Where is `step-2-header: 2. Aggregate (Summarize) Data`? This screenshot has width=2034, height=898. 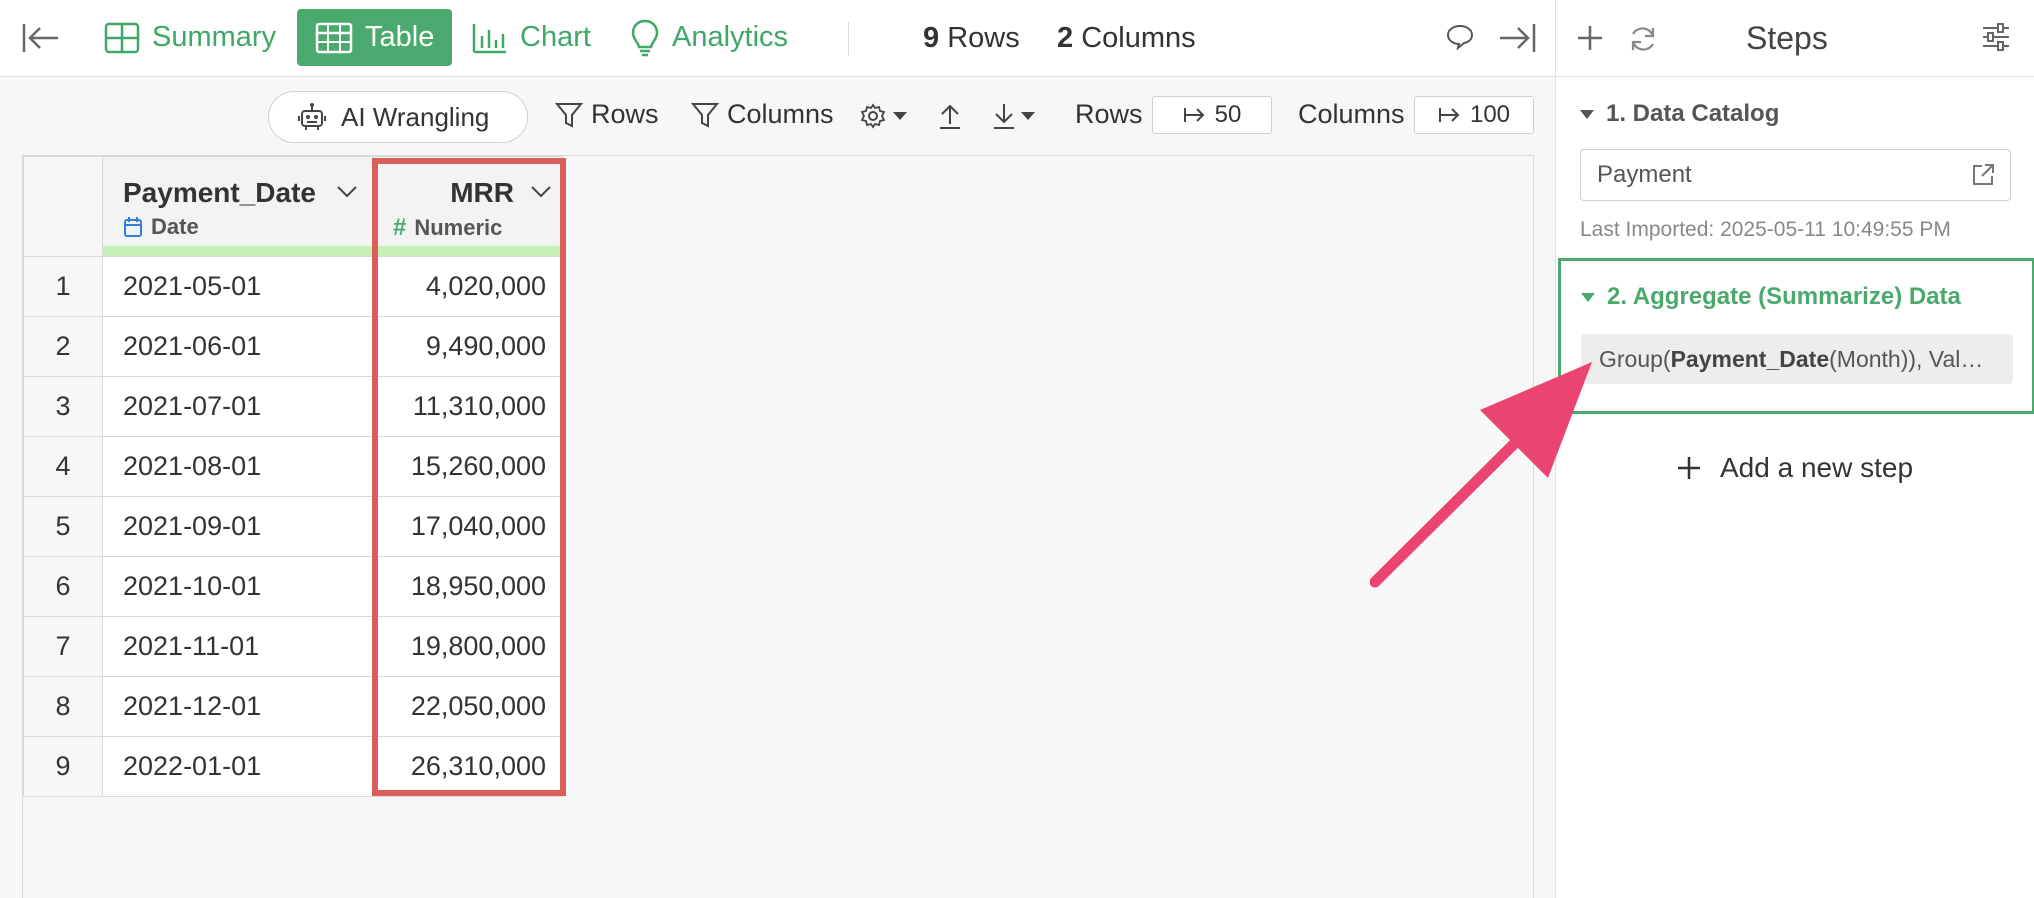 step-2-header: 2. Aggregate (Summarize) Data is located at coordinates (1771, 297).